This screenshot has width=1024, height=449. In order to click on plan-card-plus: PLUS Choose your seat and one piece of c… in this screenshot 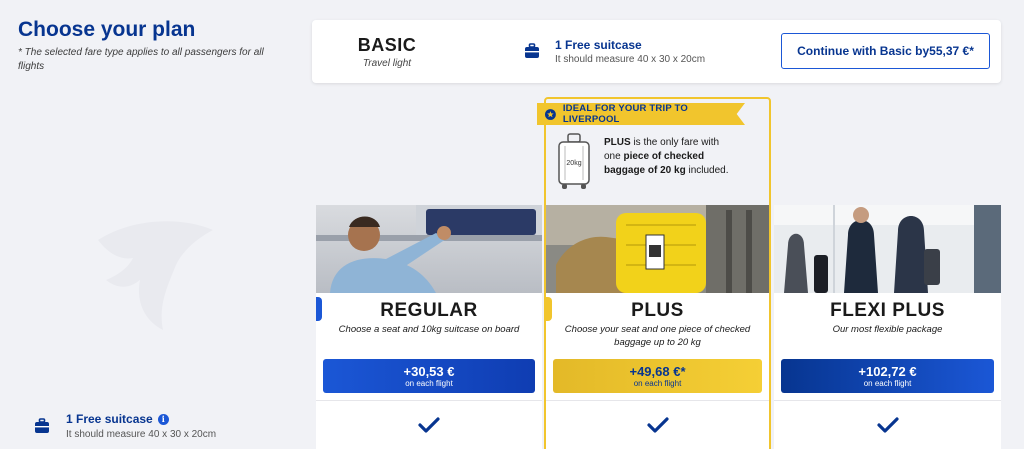, I will do `click(657, 327)`.